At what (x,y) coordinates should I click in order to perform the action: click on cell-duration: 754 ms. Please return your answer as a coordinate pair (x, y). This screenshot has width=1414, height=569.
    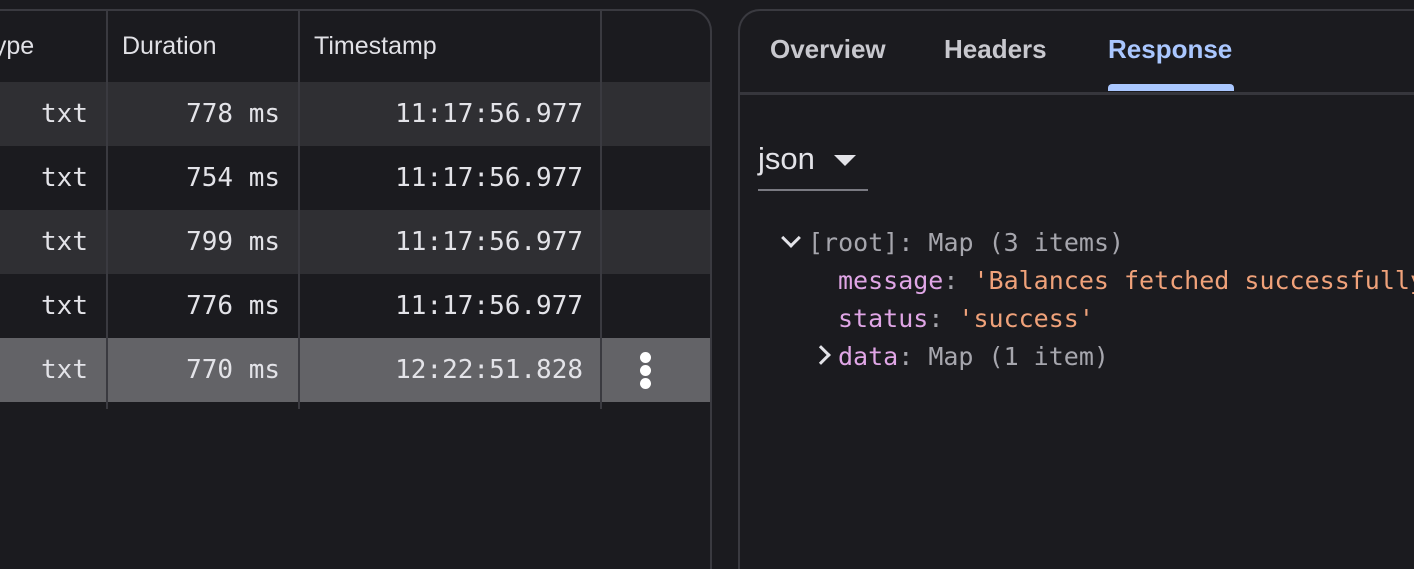
    Looking at the image, I should click on (233, 178).